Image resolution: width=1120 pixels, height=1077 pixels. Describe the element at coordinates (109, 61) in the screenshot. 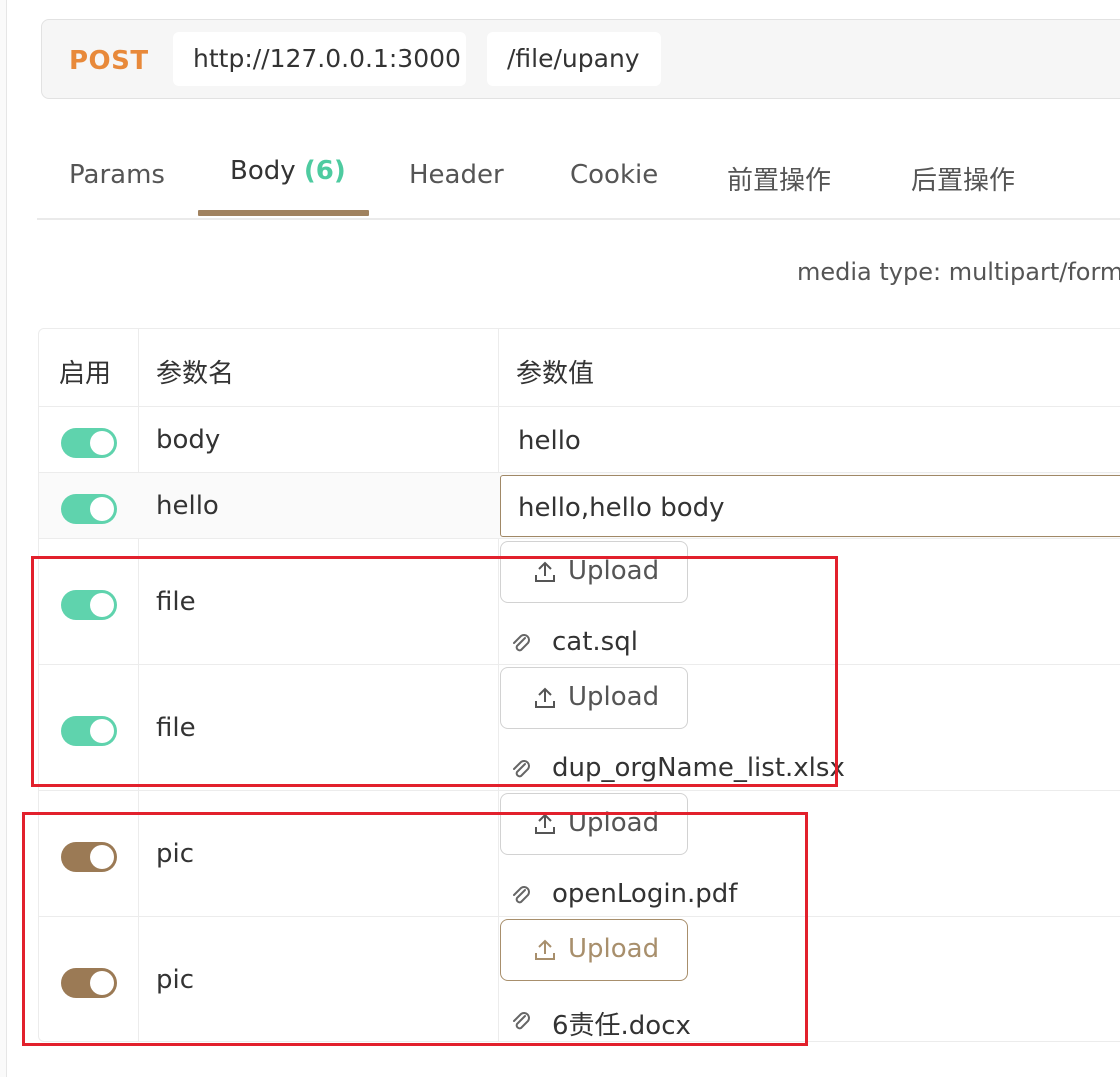

I see `http-method: POST` at that location.